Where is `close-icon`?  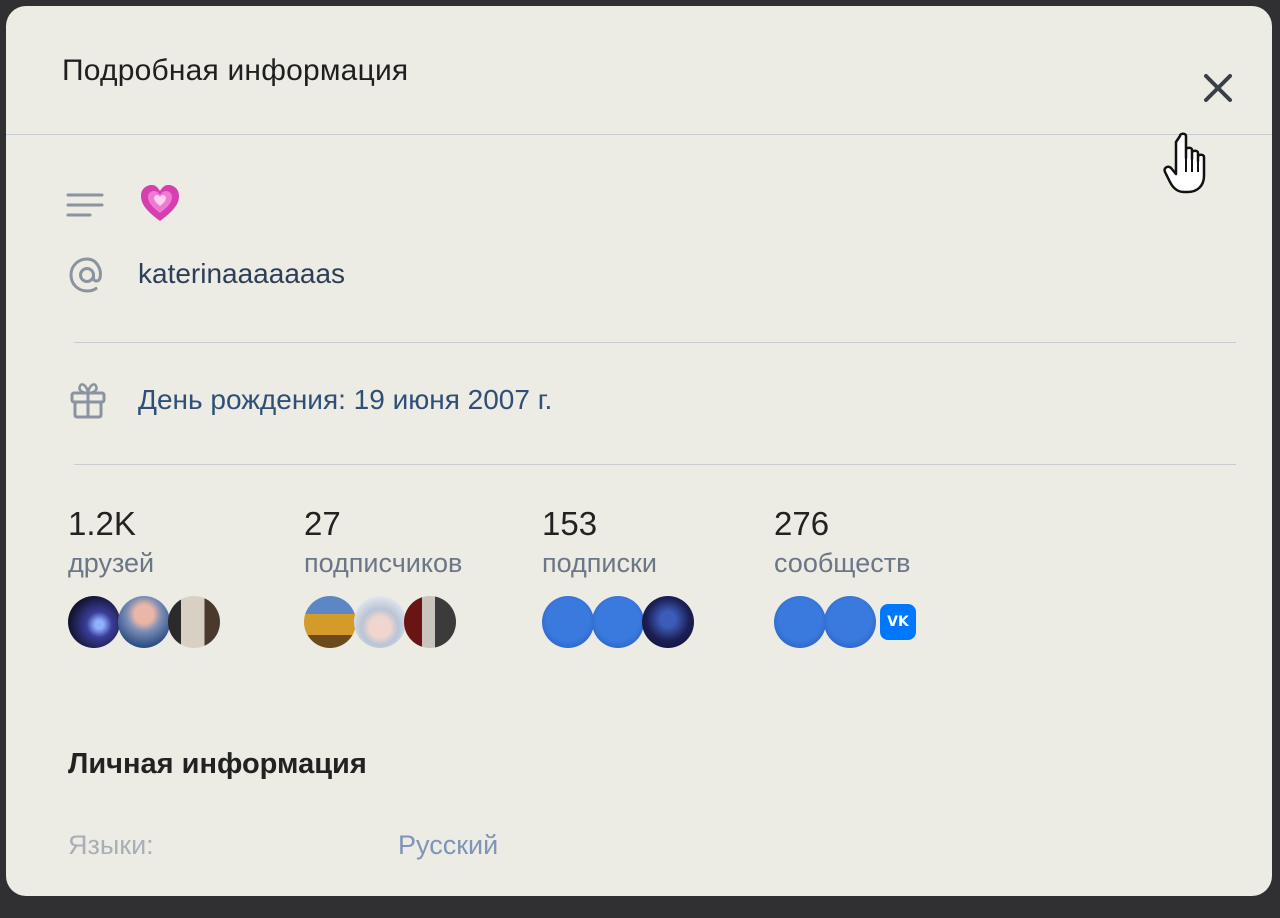
close-icon is located at coordinates (1218, 88).